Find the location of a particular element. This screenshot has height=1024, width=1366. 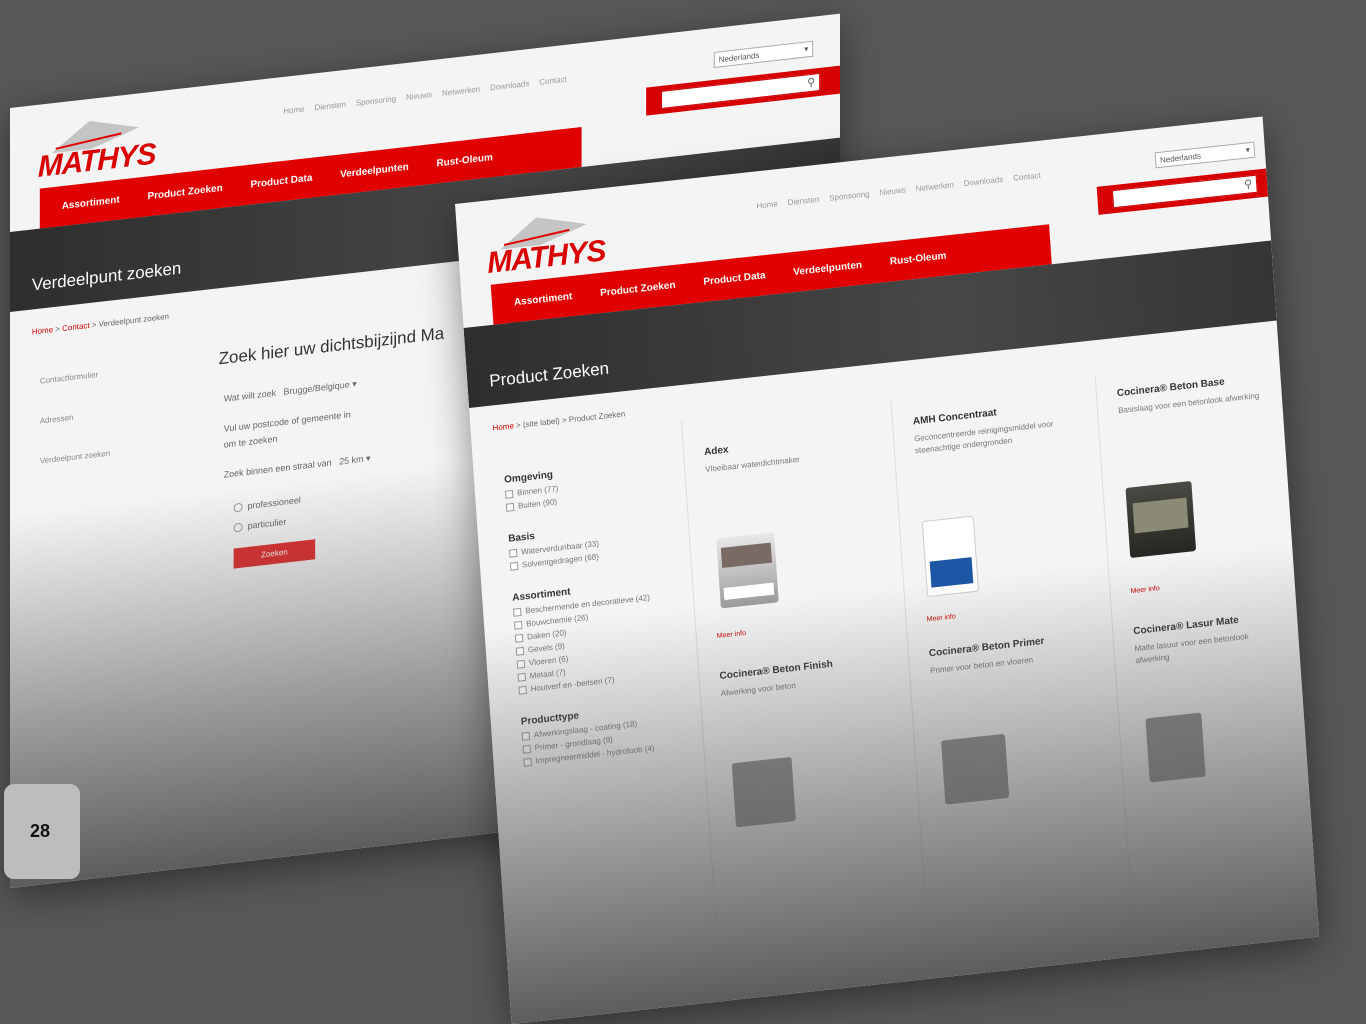

radio-label: particulier is located at coordinates (267, 523).